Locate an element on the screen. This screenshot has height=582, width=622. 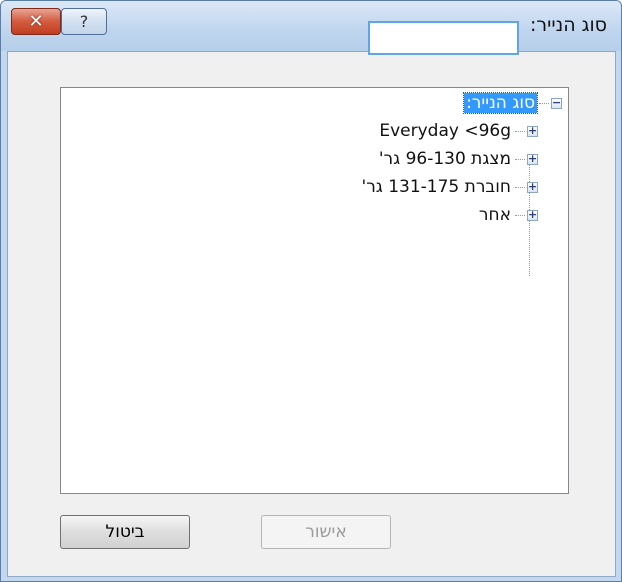
tree-item-label: מצגת 96-130 גר' is located at coordinates (444, 159).